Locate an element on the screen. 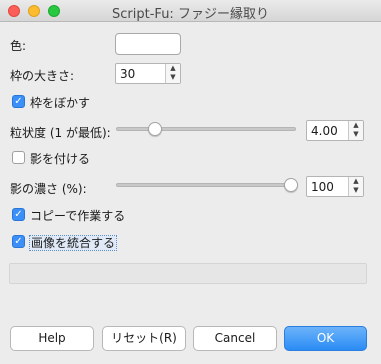  flatten-image-checkbox: ✓ is located at coordinates (18, 241).